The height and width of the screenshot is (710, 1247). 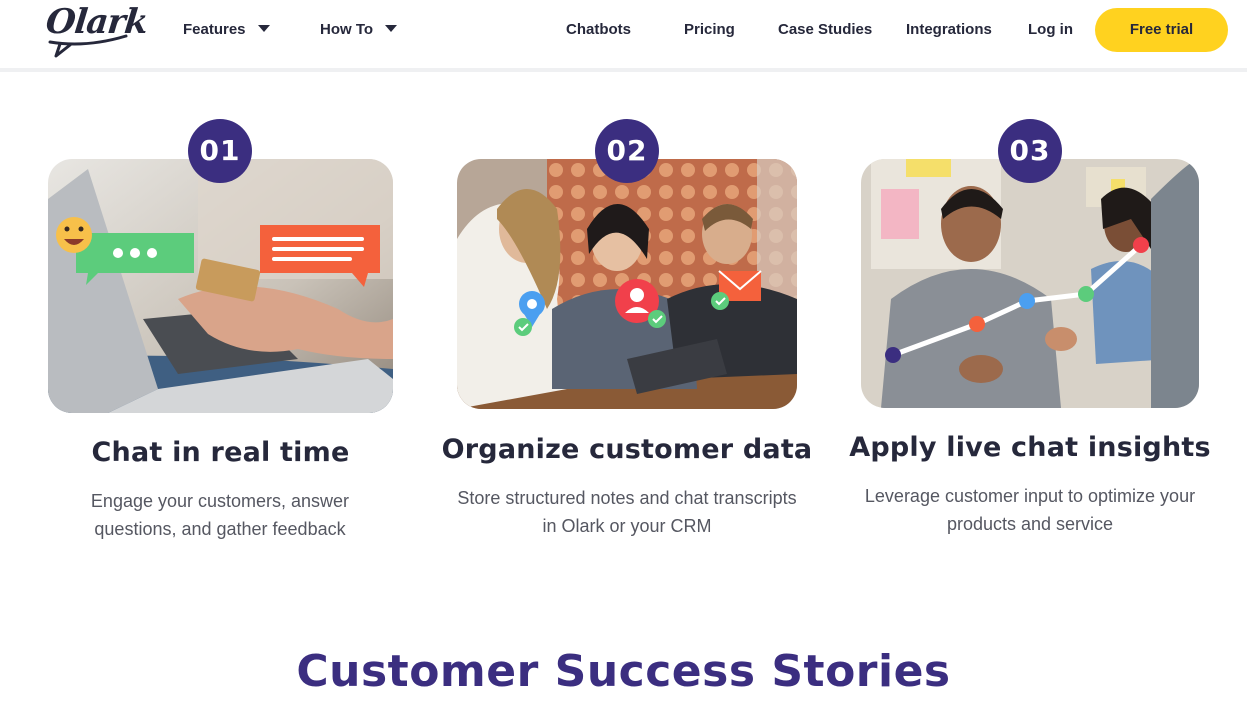 What do you see at coordinates (220, 151) in the screenshot?
I see `step-badge-01: 01` at bounding box center [220, 151].